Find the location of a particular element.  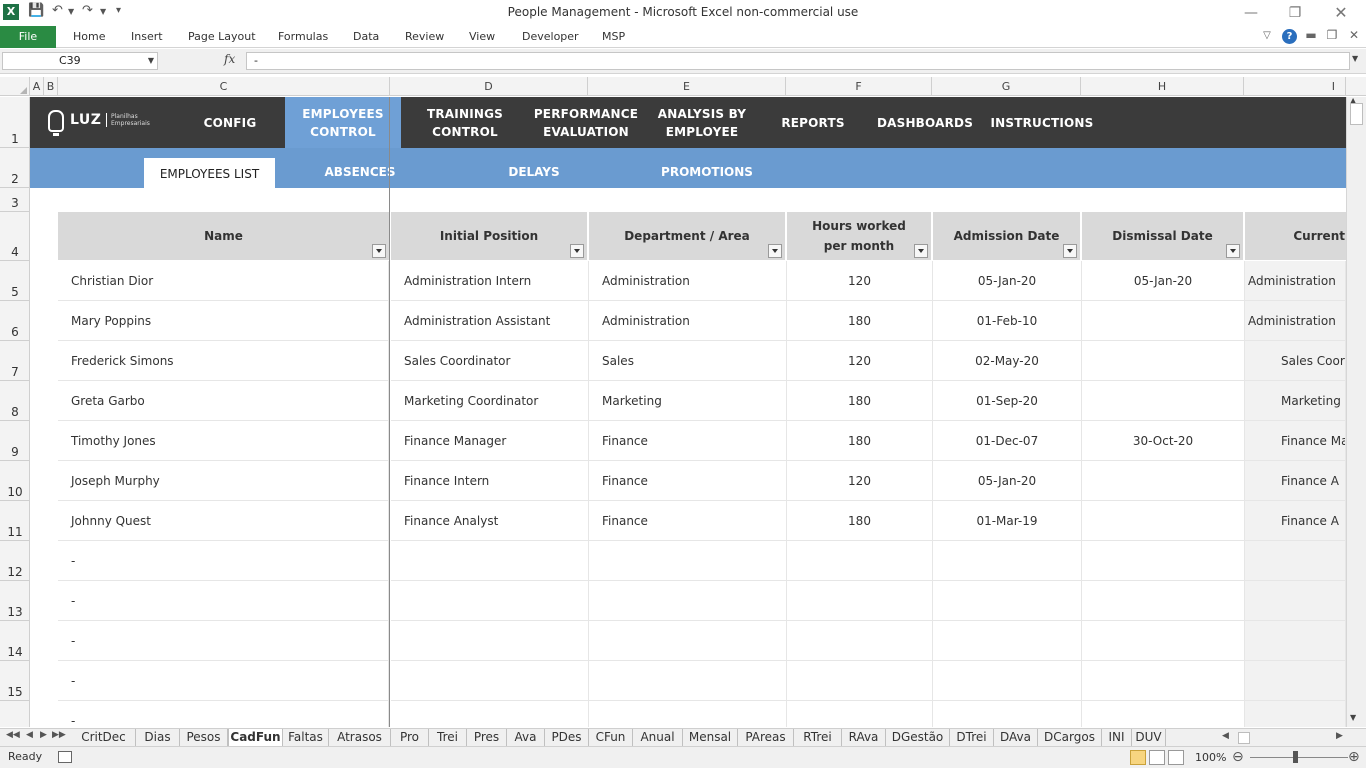

row-header: 8 is located at coordinates (14, 401).